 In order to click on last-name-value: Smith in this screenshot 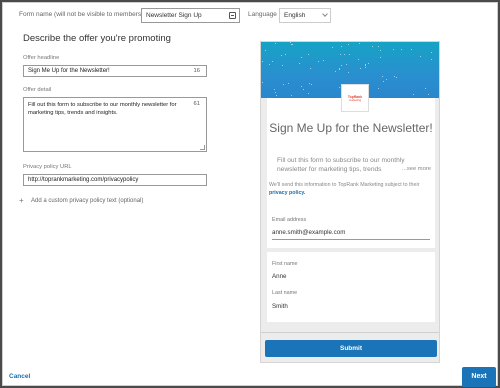, I will do `click(280, 306)`.